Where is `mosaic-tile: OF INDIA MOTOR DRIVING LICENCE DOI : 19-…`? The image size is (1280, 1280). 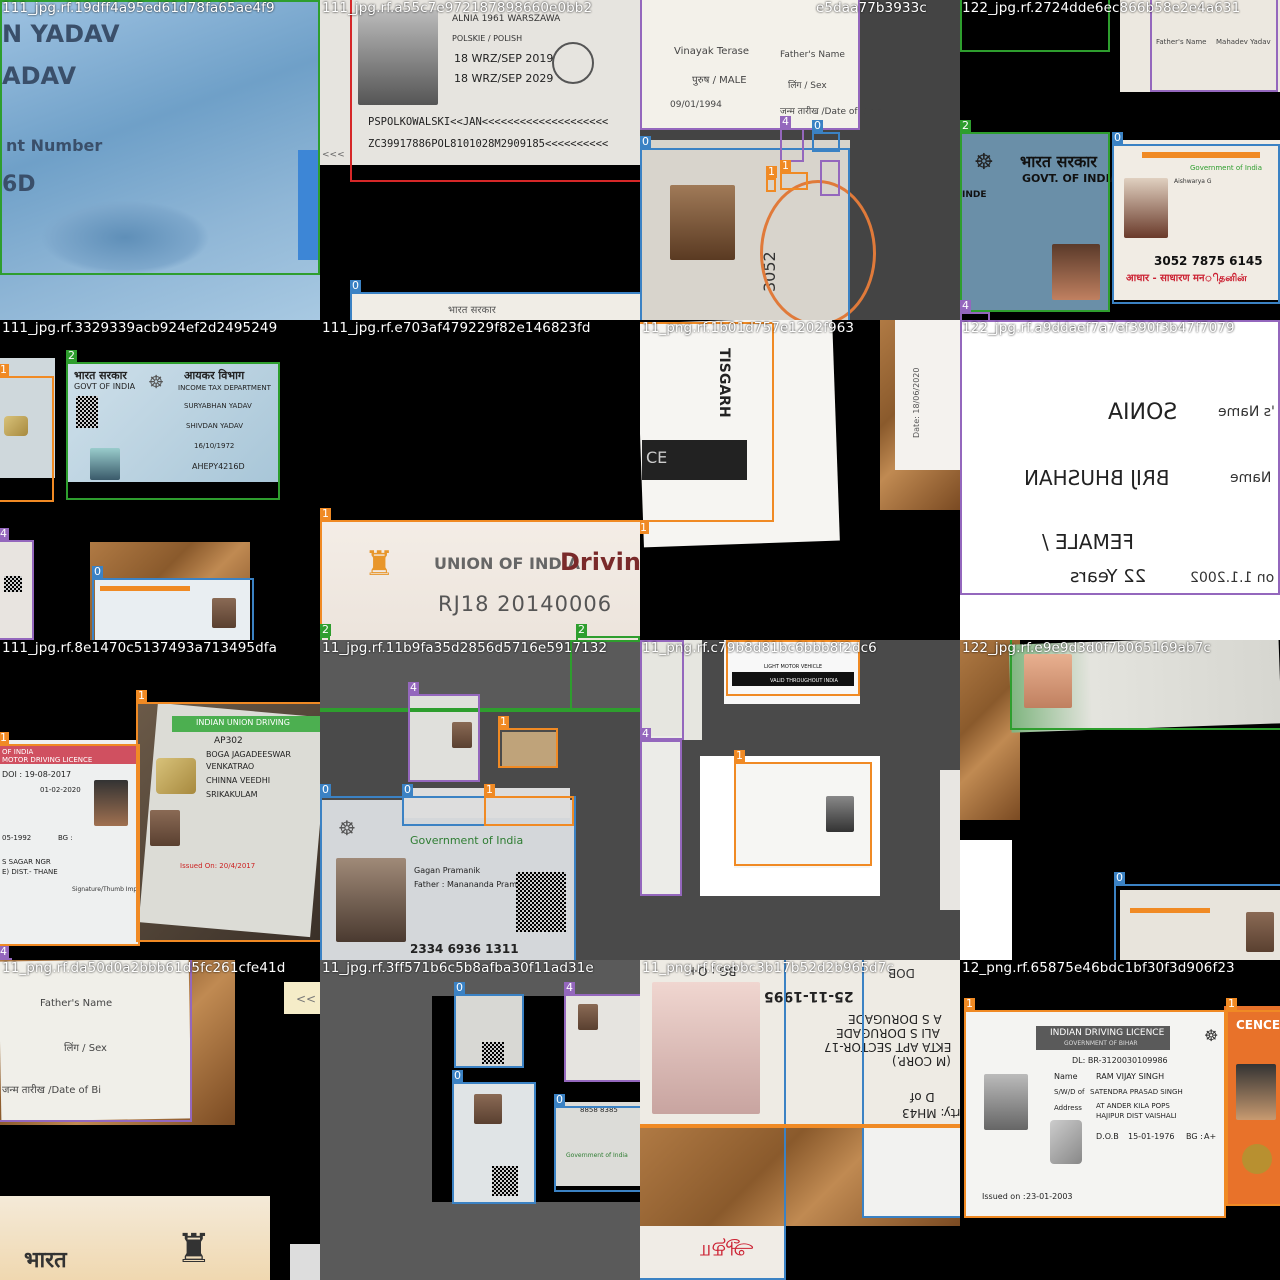
mosaic-tile: OF INDIA MOTOR DRIVING LICENCE DOI : 19-… is located at coordinates (160, 800).